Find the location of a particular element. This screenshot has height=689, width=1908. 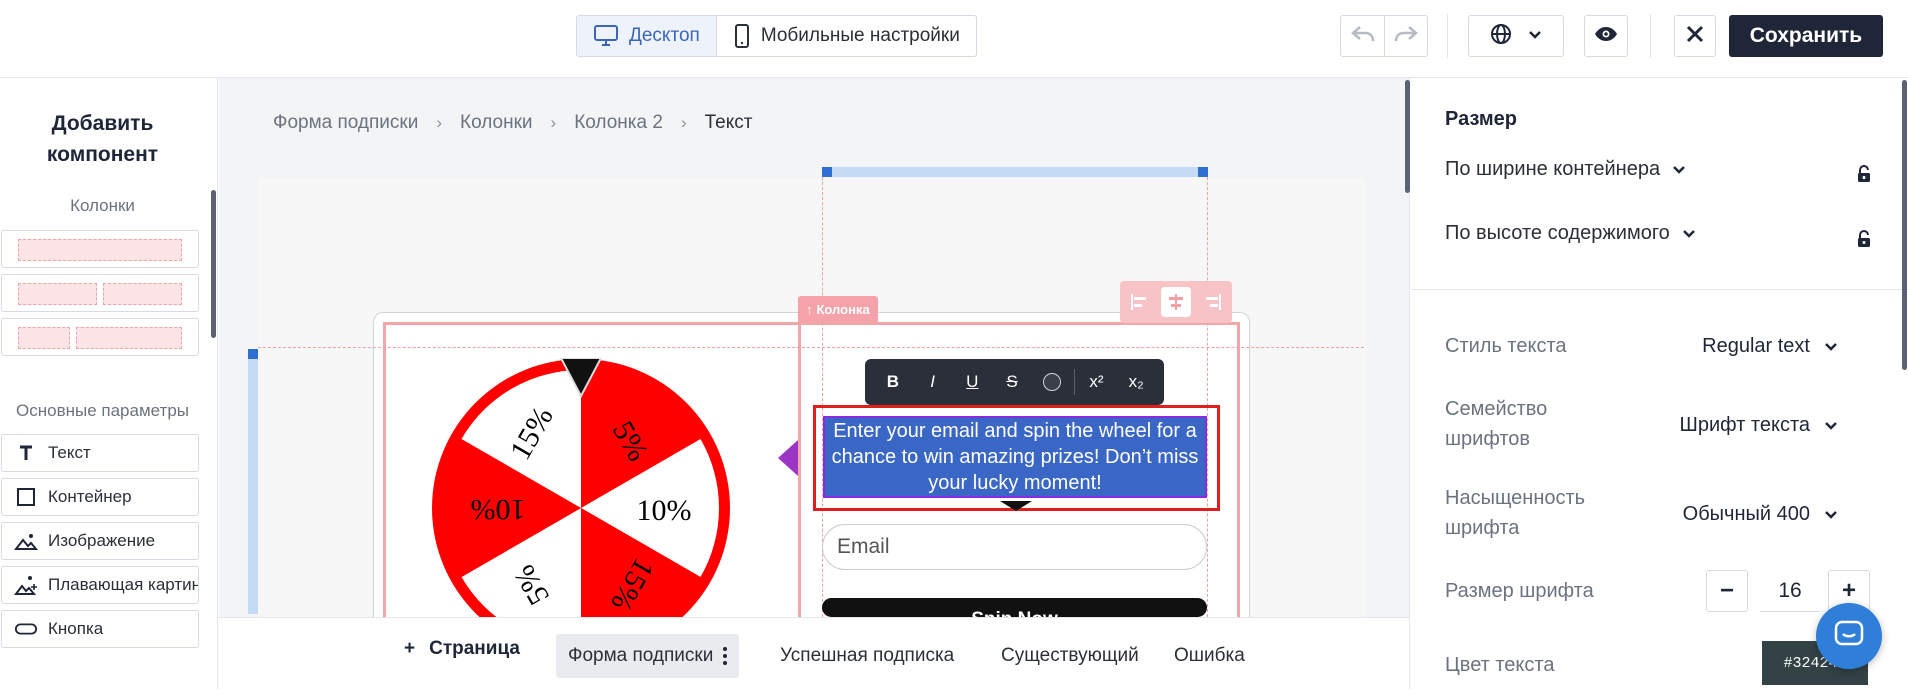

close-icon is located at coordinates (1695, 36).